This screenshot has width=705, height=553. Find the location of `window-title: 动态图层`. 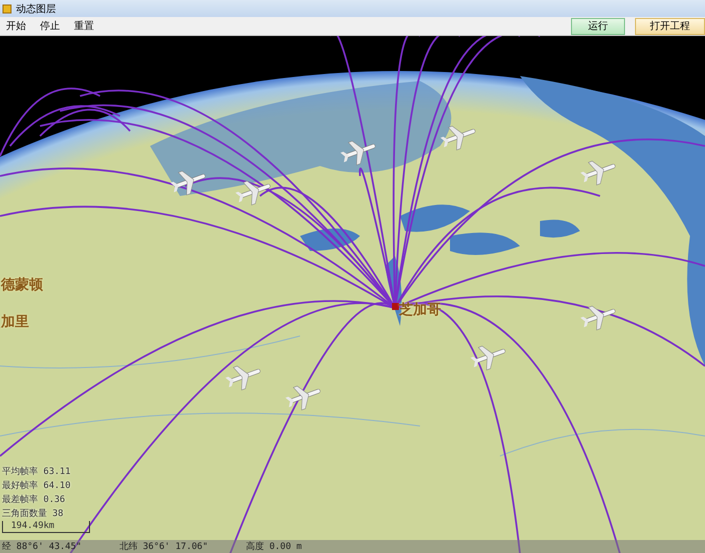

window-title: 动态图层 is located at coordinates (36, 9).